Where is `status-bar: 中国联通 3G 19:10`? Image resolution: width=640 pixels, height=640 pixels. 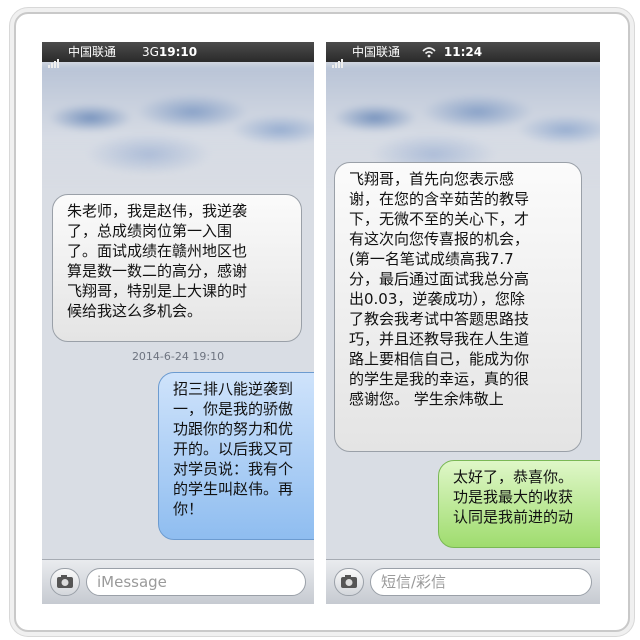
status-bar: 中国联通 3G 19:10 is located at coordinates (178, 55).